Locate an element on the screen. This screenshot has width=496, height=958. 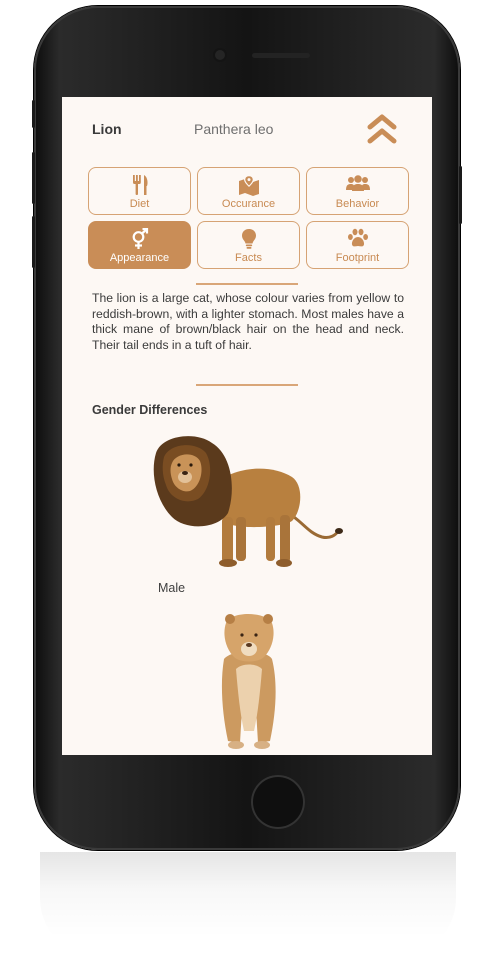
gender-icon is located at coordinates (139, 238).